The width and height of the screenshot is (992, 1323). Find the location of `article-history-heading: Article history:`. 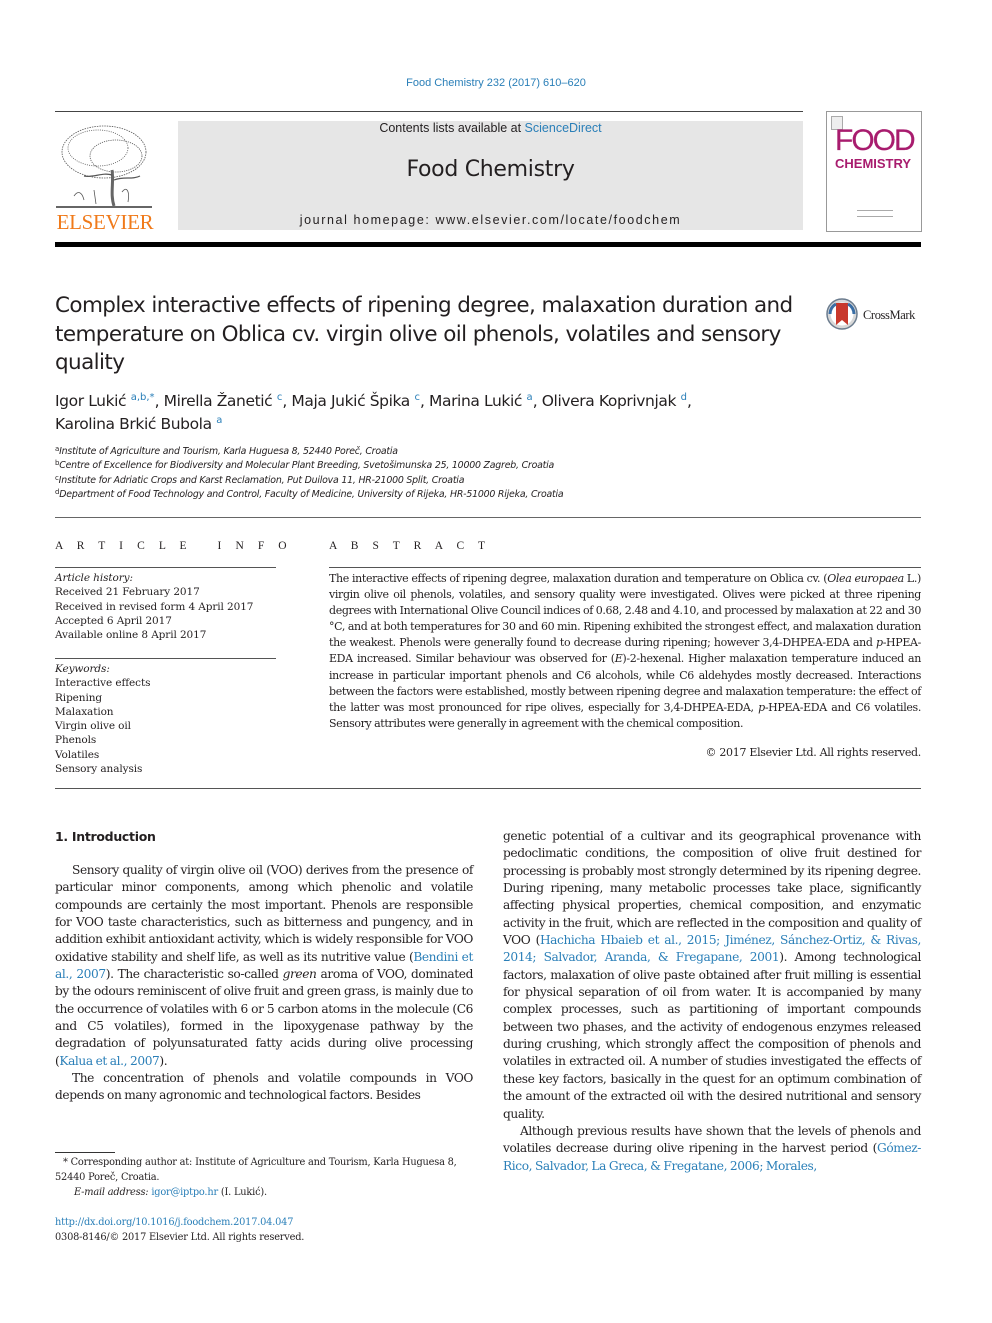

article-history-heading: Article history: is located at coordinates (94, 578).